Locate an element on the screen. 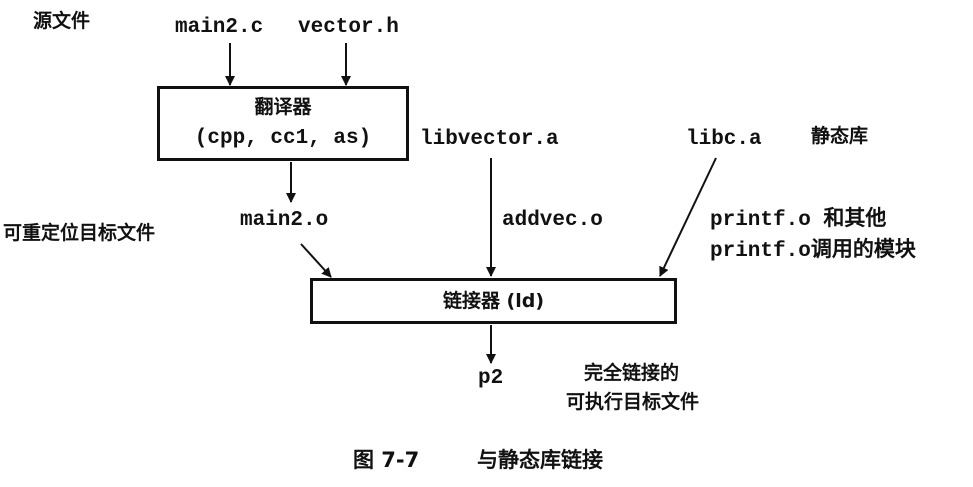 This screenshot has width=973, height=487. linker-title: 链接器 (ld) is located at coordinates (493, 301).